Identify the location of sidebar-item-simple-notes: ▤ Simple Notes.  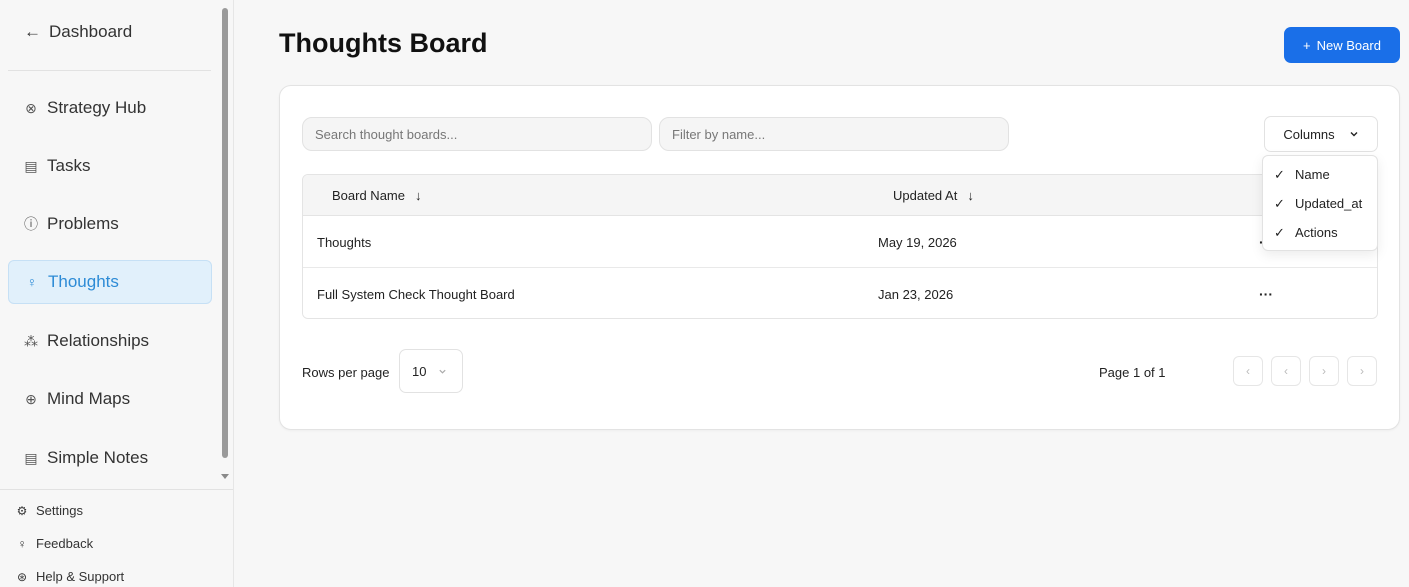
(110, 458).